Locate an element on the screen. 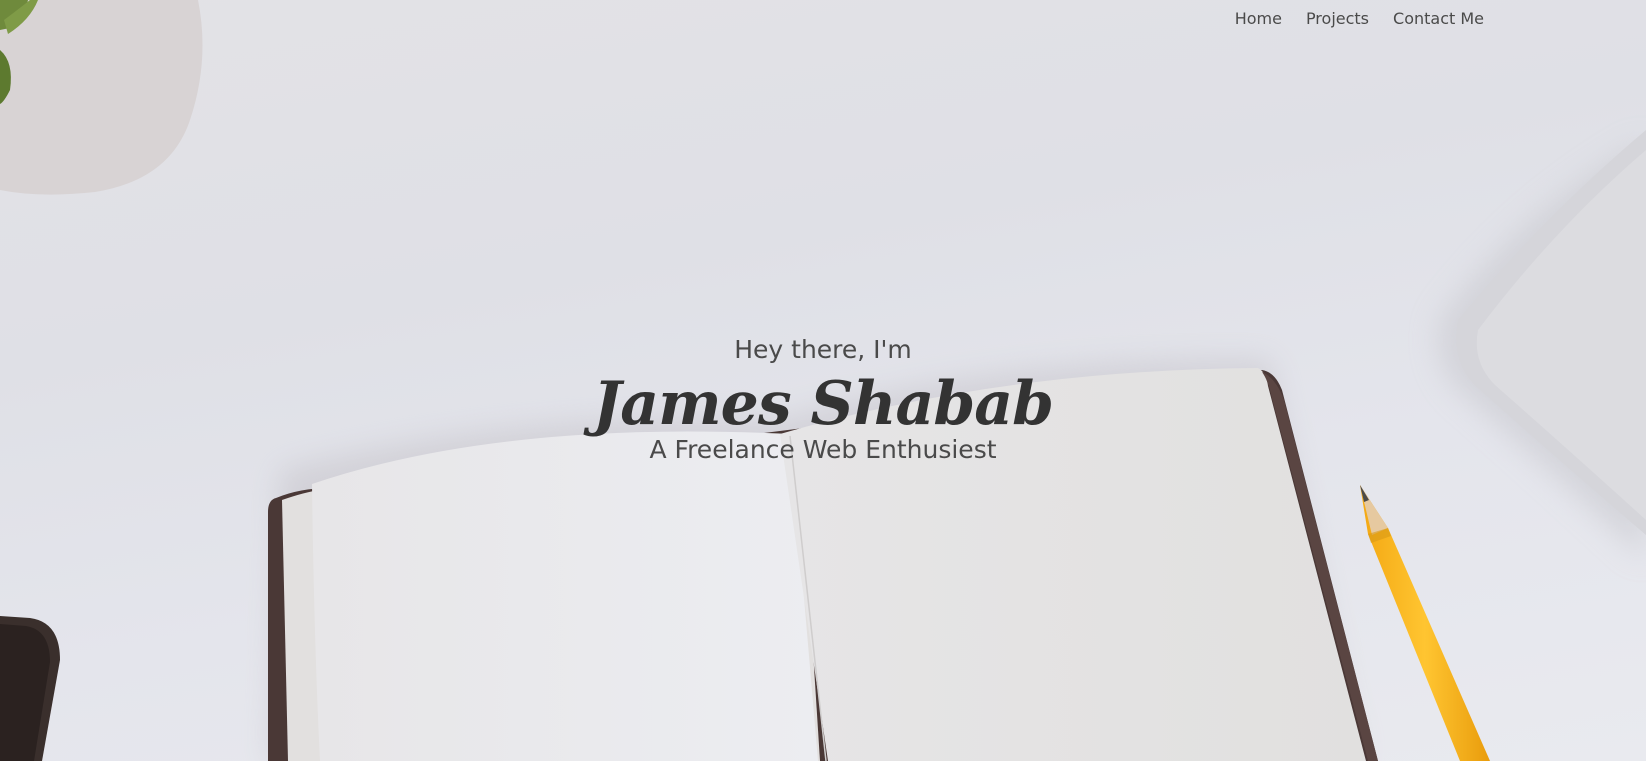 This screenshot has height=761, width=1646. nav-contact-me: Contact Me is located at coordinates (1438, 18).